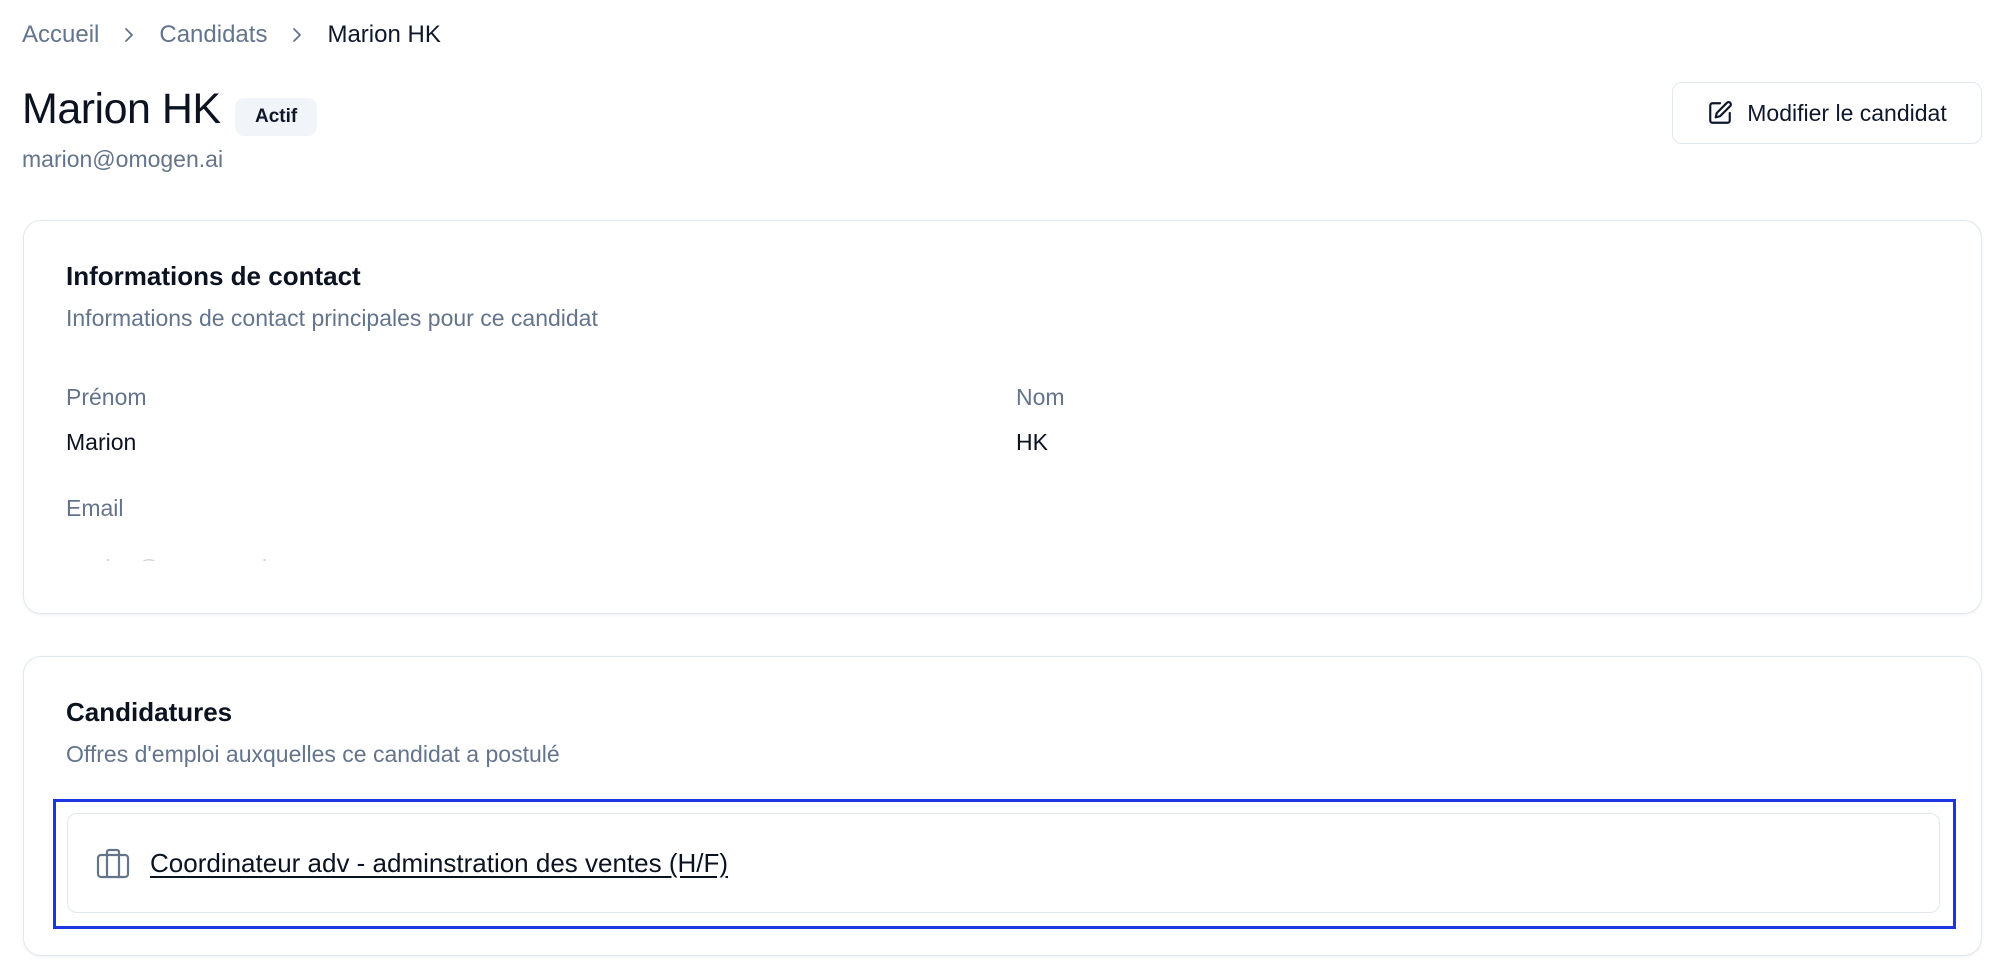  What do you see at coordinates (95, 508) in the screenshot?
I see `email-label: Email` at bounding box center [95, 508].